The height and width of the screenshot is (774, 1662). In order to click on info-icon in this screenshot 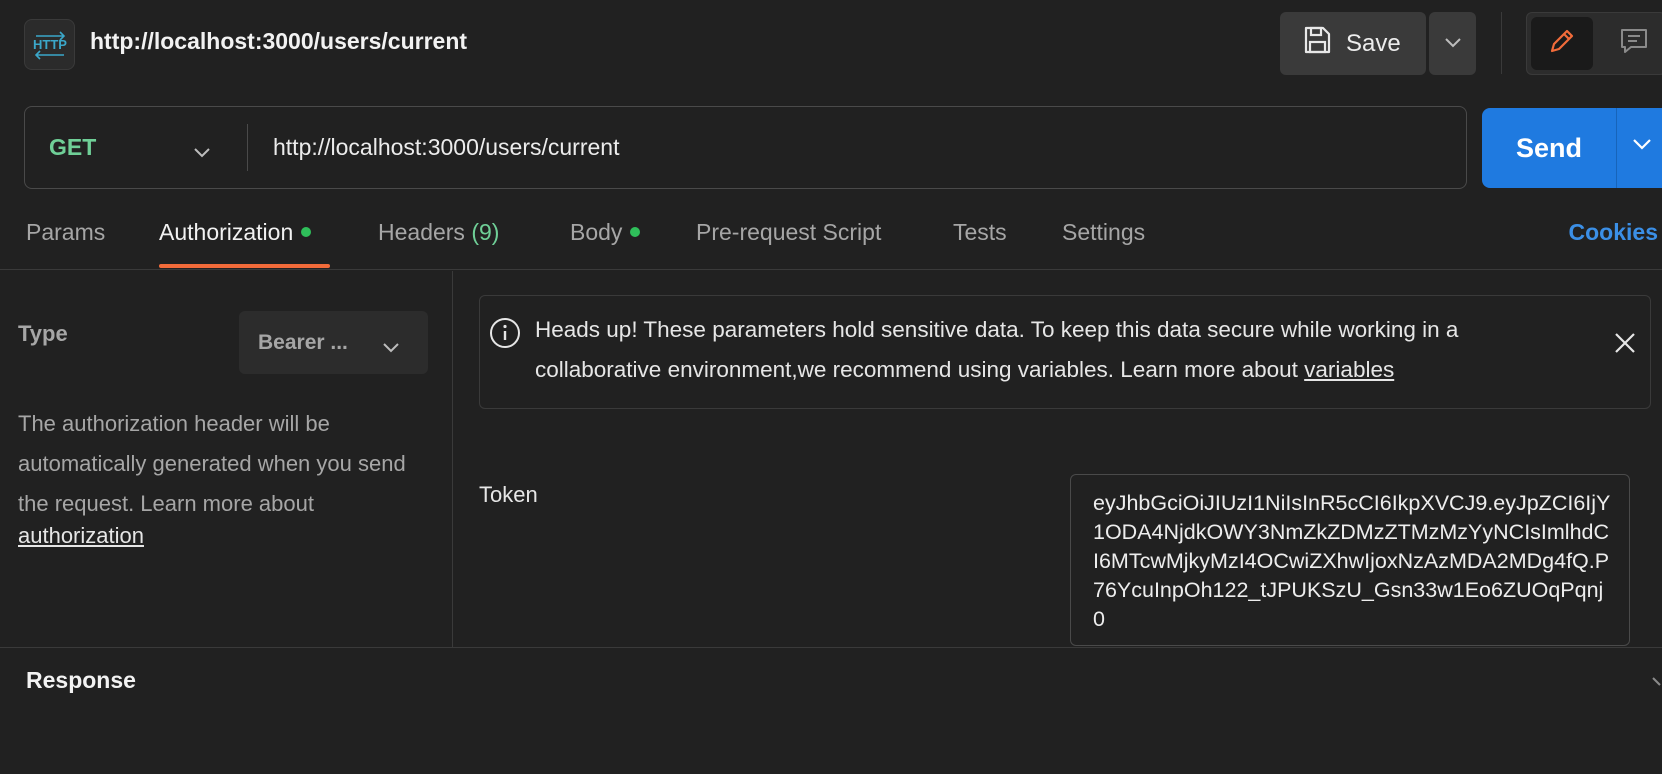, I will do `click(505, 335)`.